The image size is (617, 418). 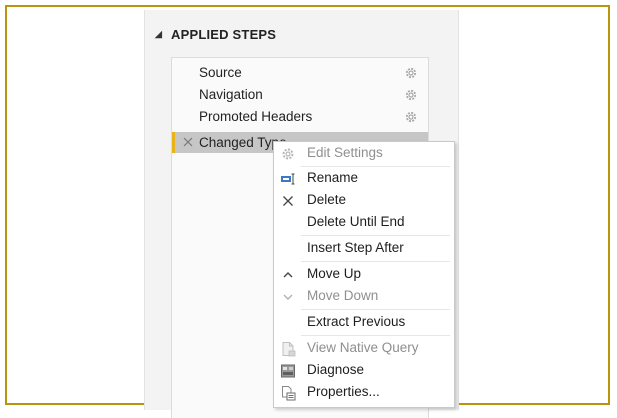 I want to click on applied-steps-header: ◢ APPLIED STEPS, so click(x=215, y=34).